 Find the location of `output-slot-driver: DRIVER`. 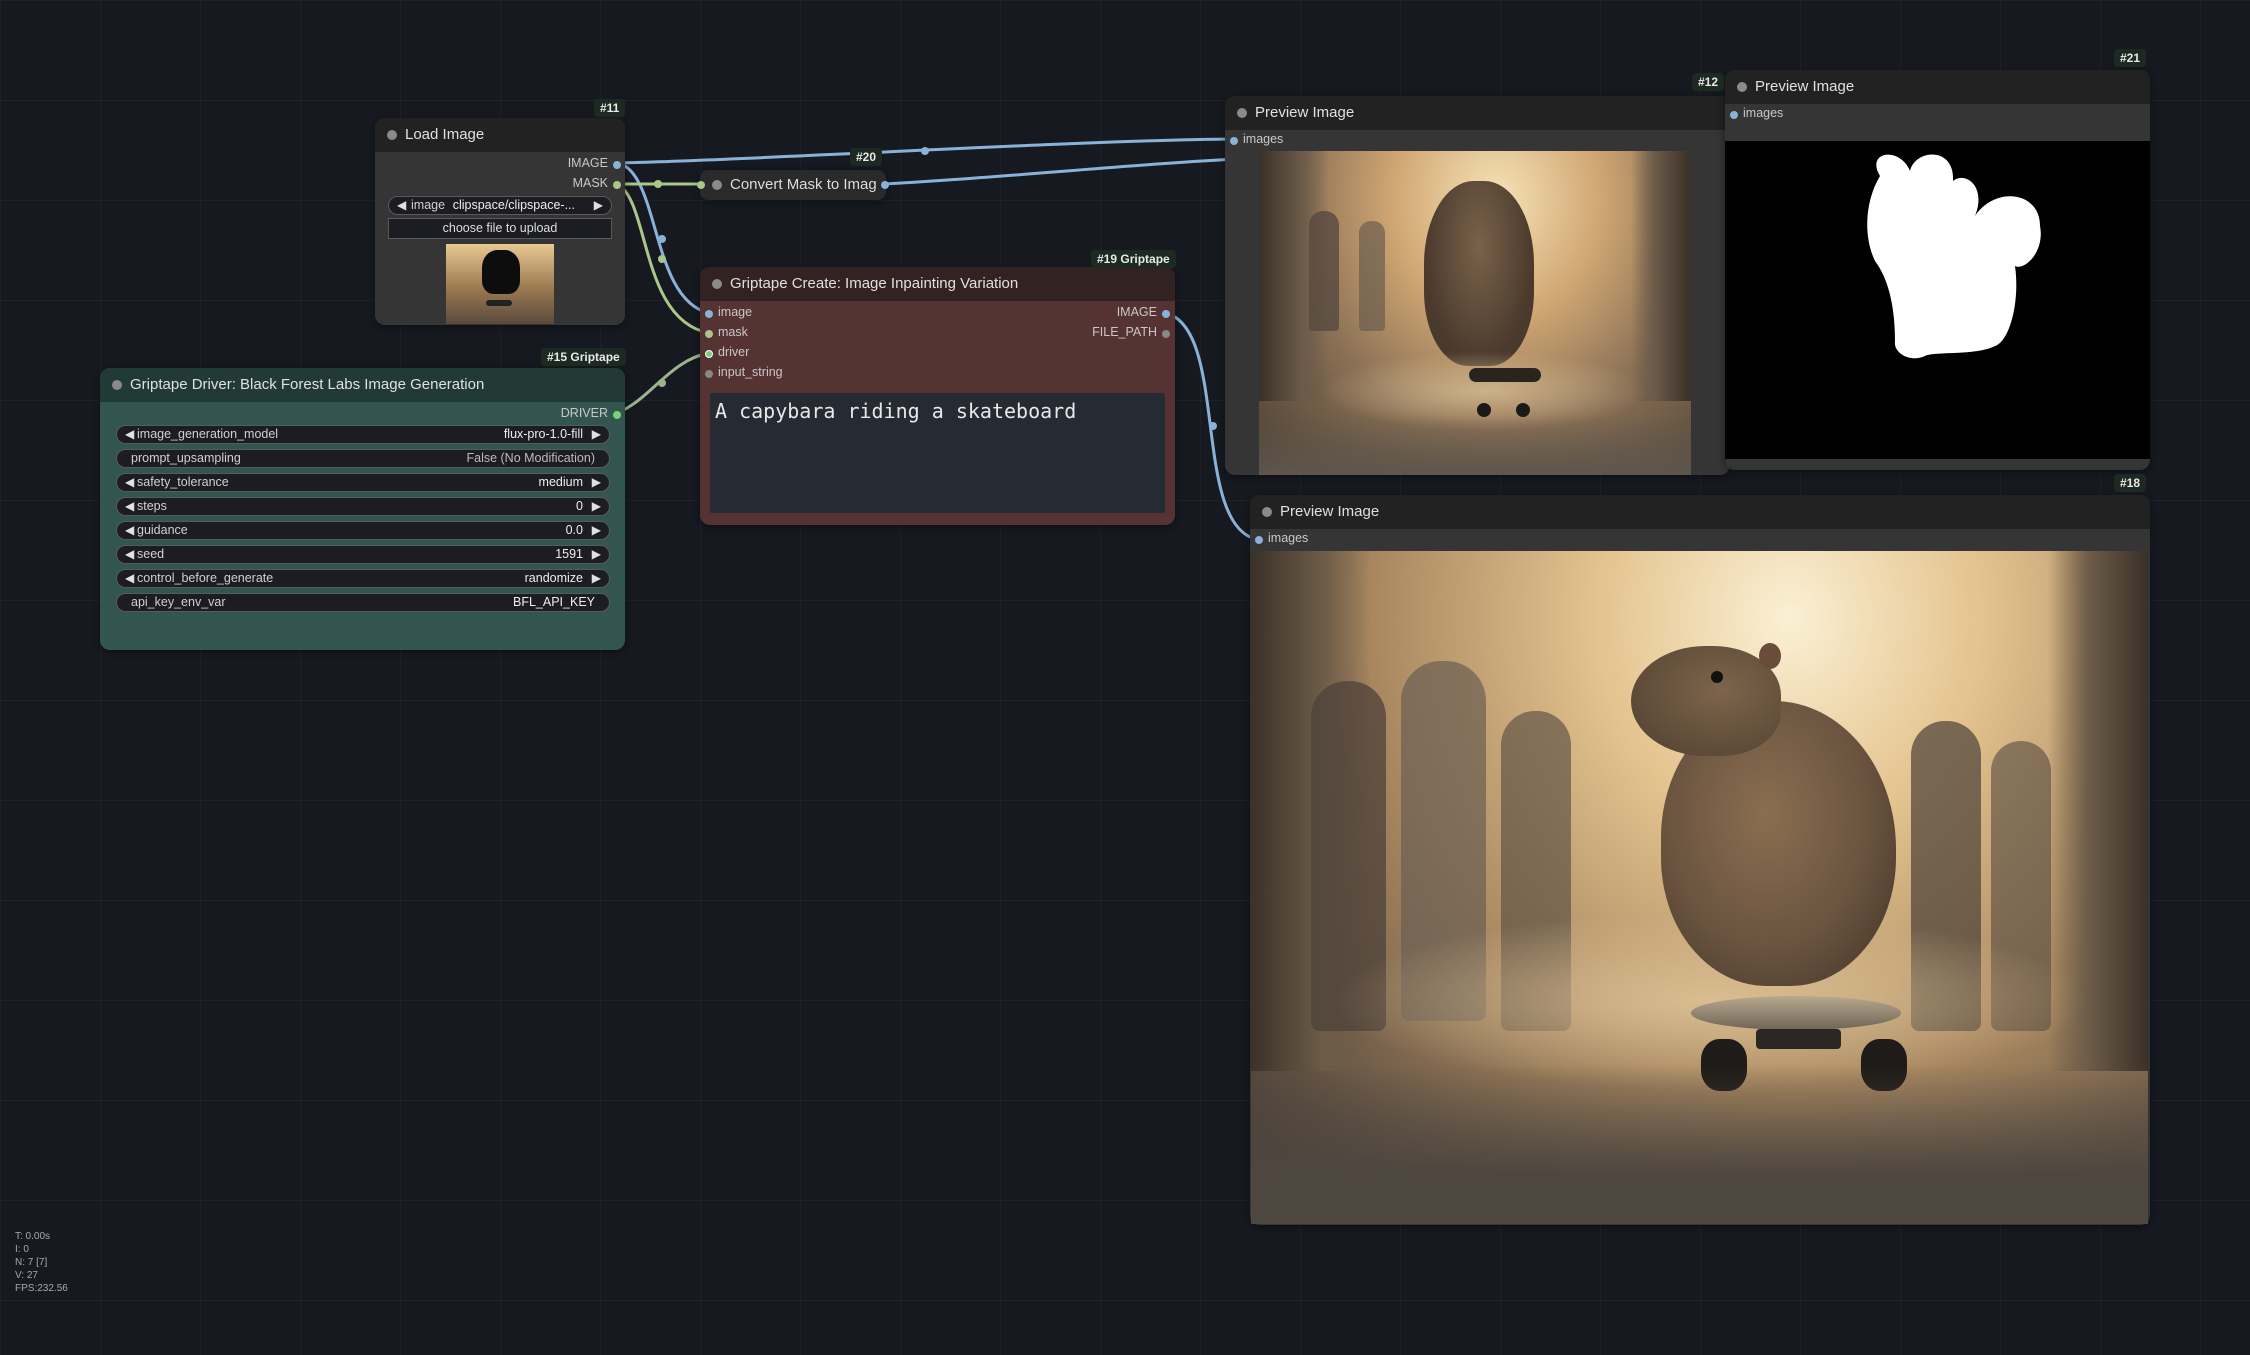

output-slot-driver: DRIVER is located at coordinates (591, 413).